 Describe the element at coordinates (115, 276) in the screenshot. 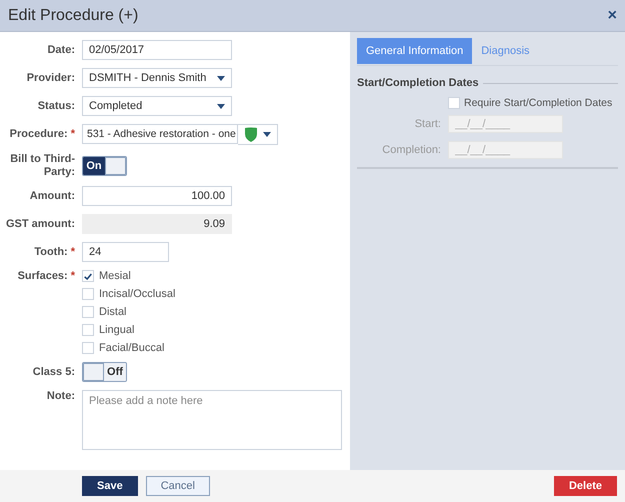

I see `checkbox-label: Mesial` at that location.